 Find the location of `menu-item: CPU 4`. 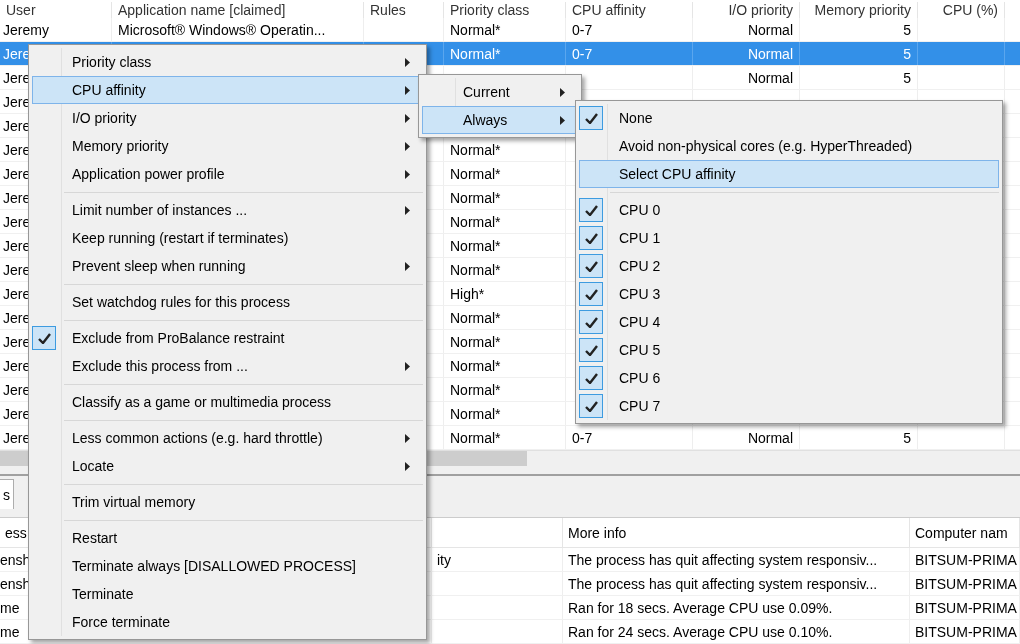

menu-item: CPU 4 is located at coordinates (789, 322).